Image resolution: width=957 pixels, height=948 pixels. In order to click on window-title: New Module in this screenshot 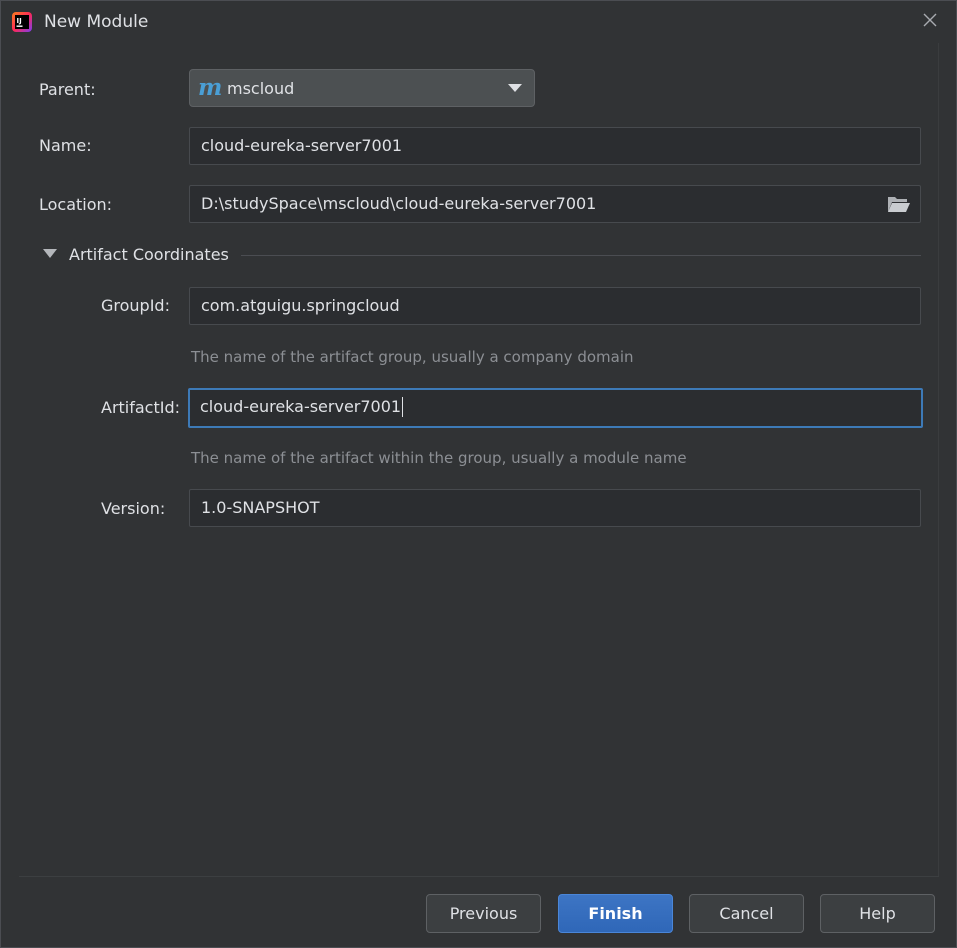, I will do `click(96, 22)`.